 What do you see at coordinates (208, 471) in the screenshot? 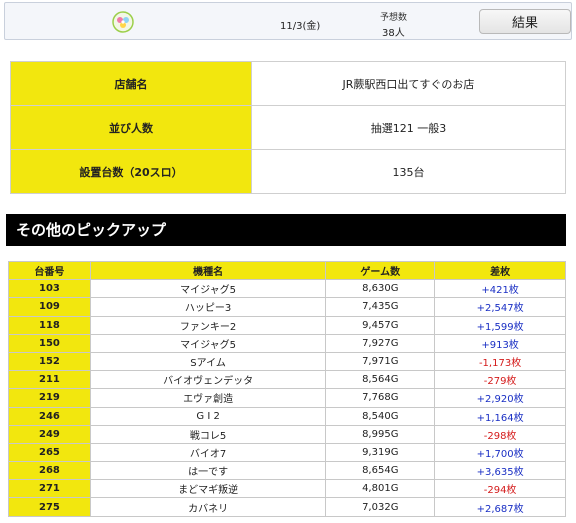
I see `machine-name-cell: は一です` at bounding box center [208, 471].